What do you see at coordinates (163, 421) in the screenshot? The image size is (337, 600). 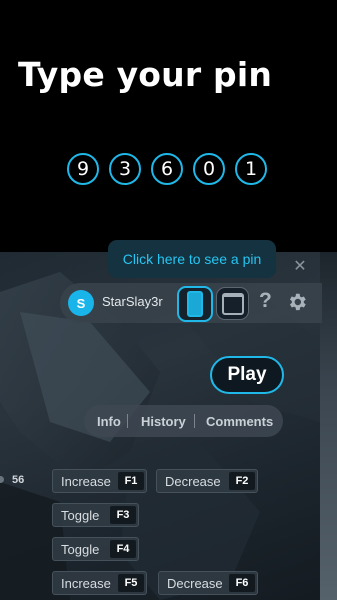 I see `tab-history: History` at bounding box center [163, 421].